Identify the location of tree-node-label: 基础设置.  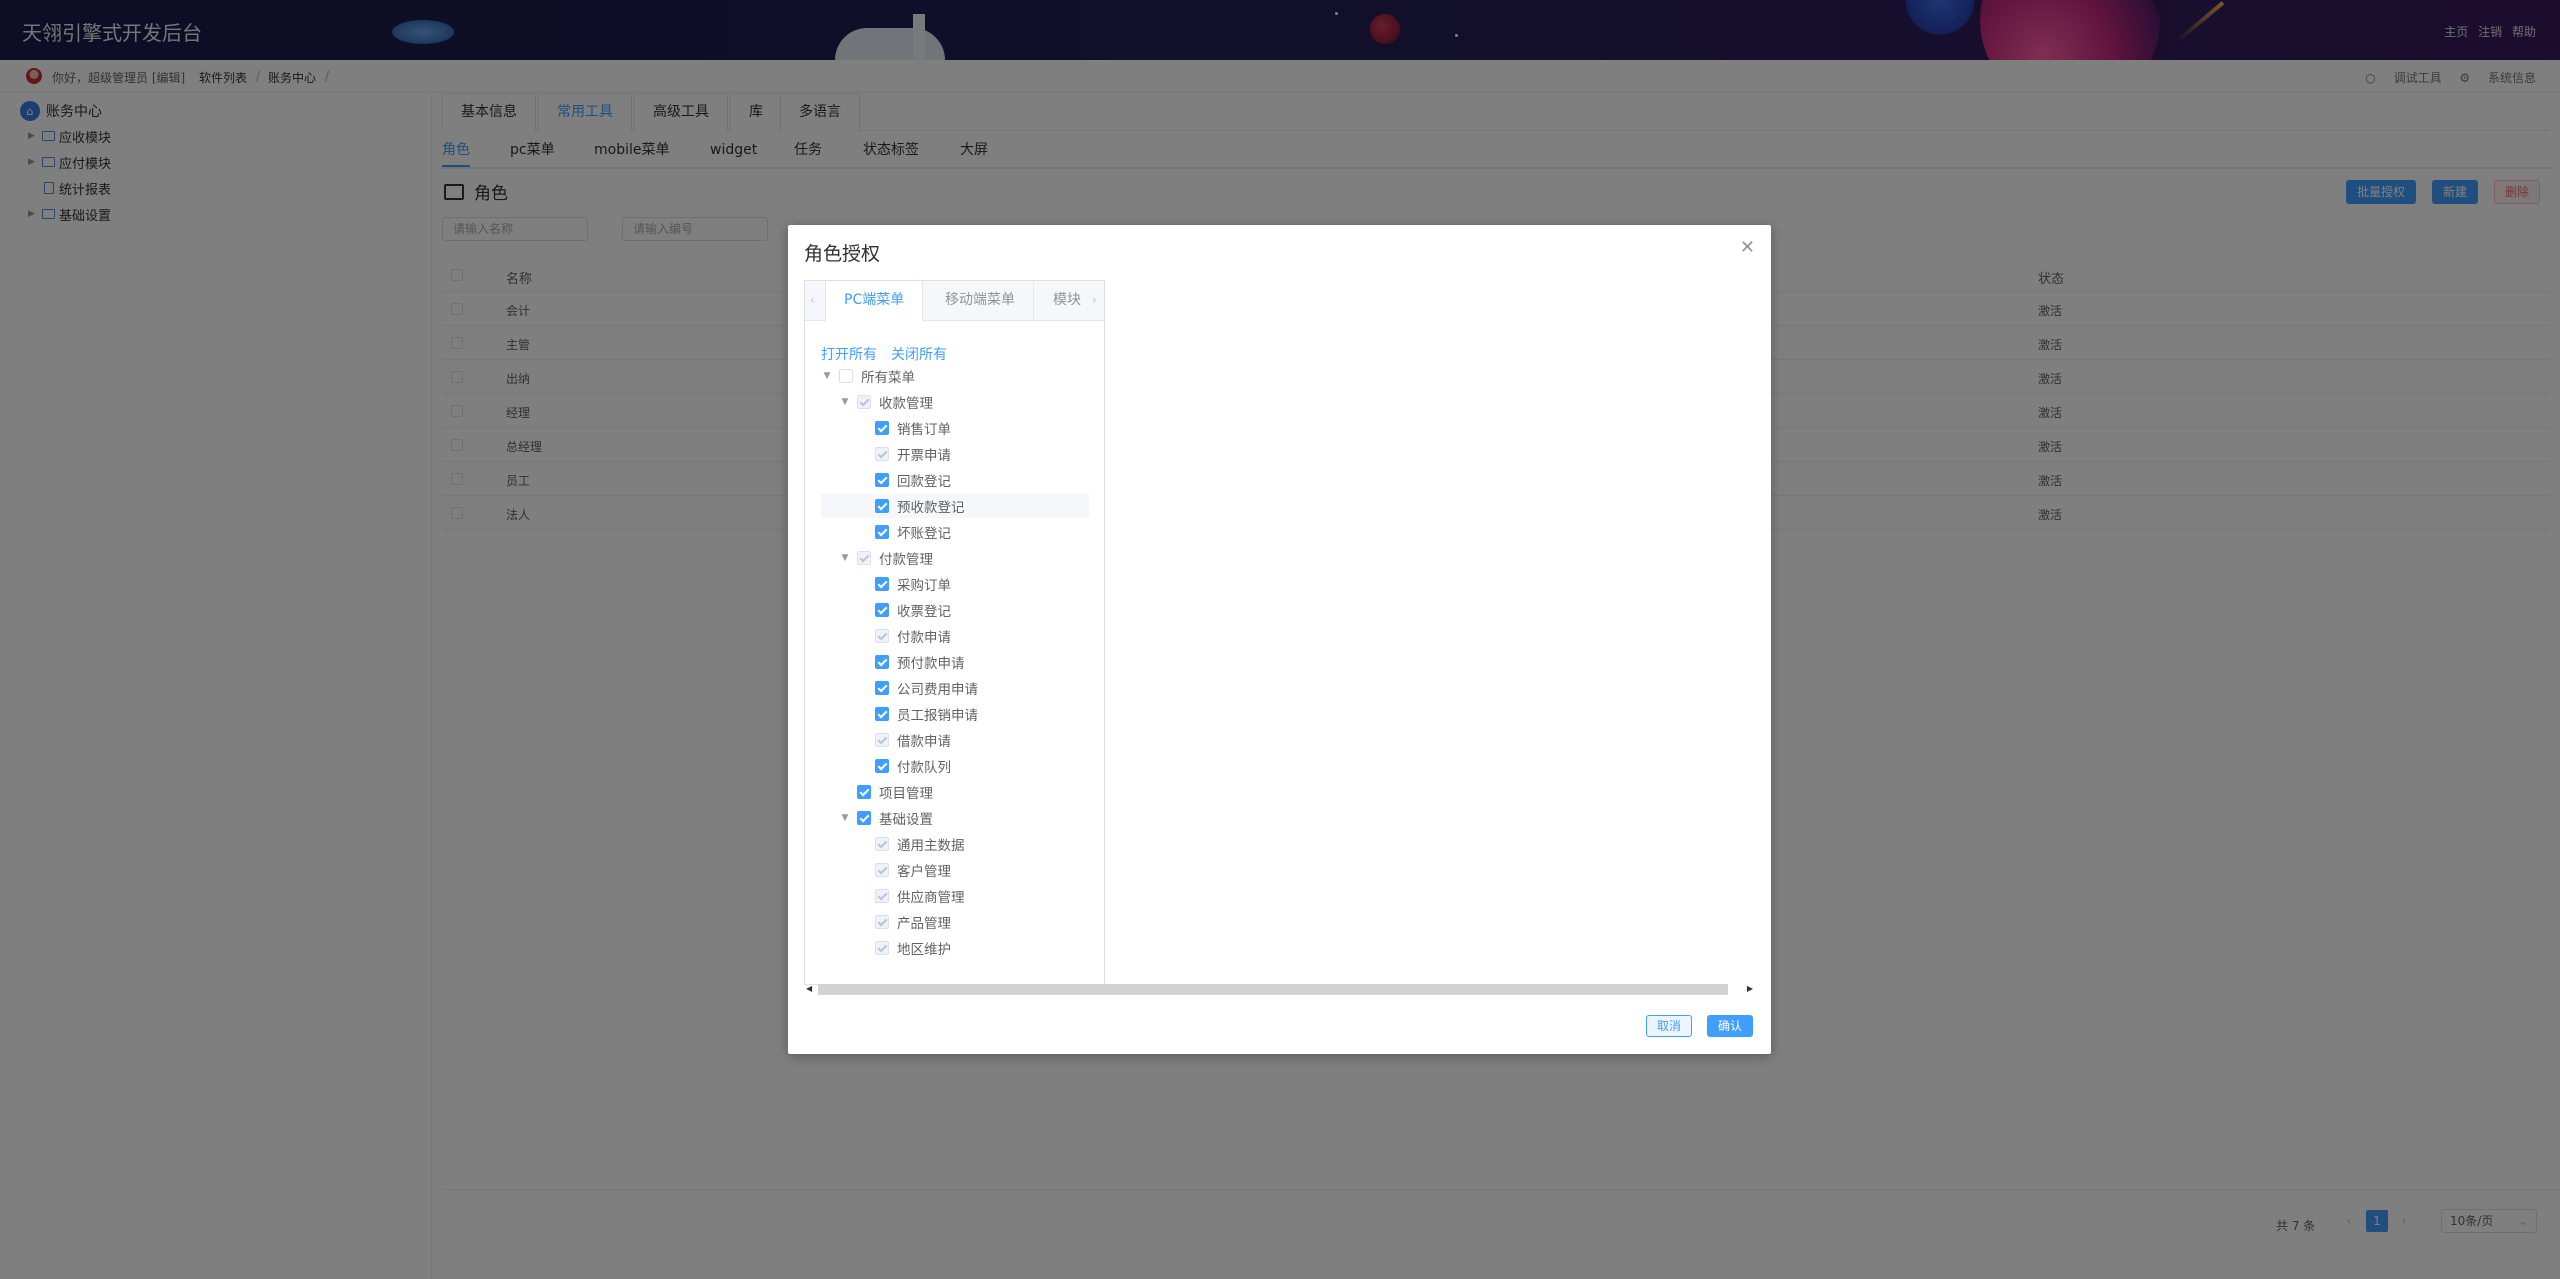
(906, 820).